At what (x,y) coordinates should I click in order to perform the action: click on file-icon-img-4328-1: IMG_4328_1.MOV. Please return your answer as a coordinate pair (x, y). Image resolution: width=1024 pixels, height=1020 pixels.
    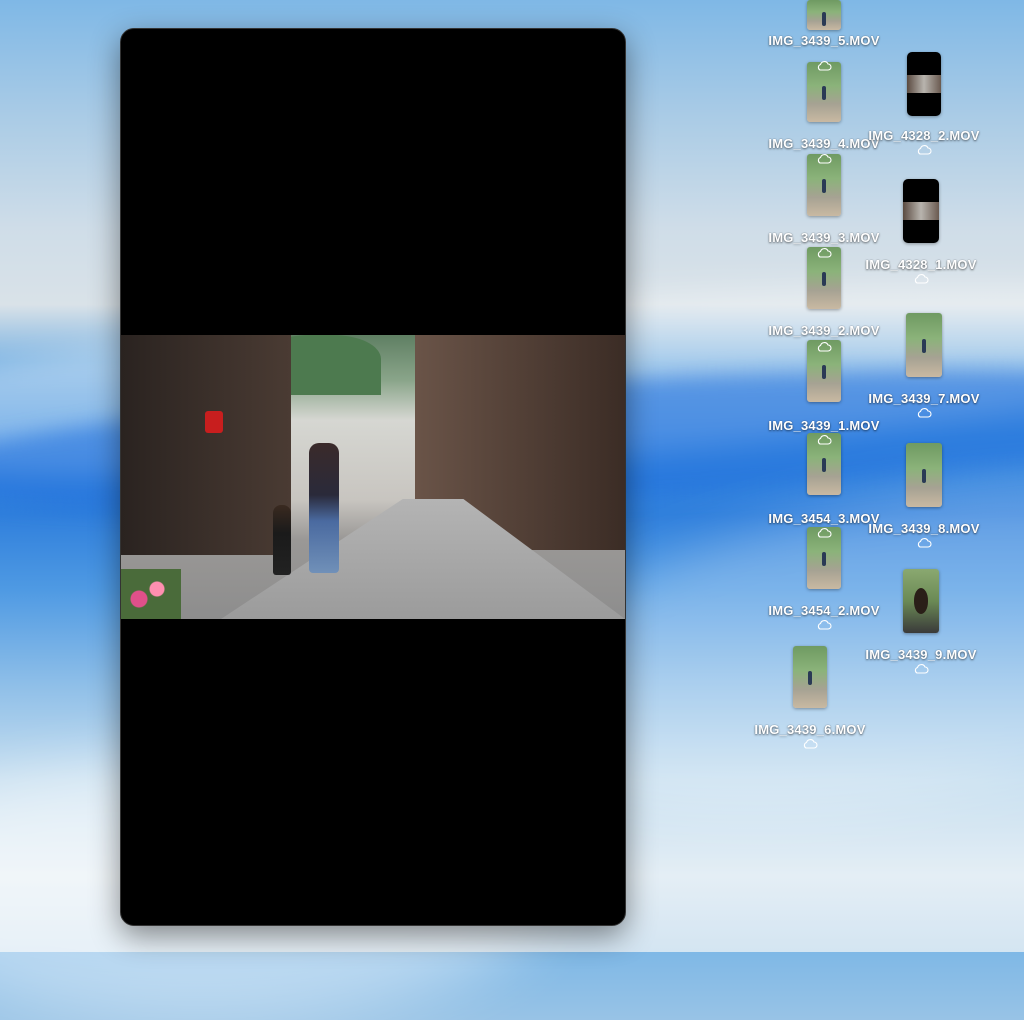
    Looking at the image, I should click on (921, 231).